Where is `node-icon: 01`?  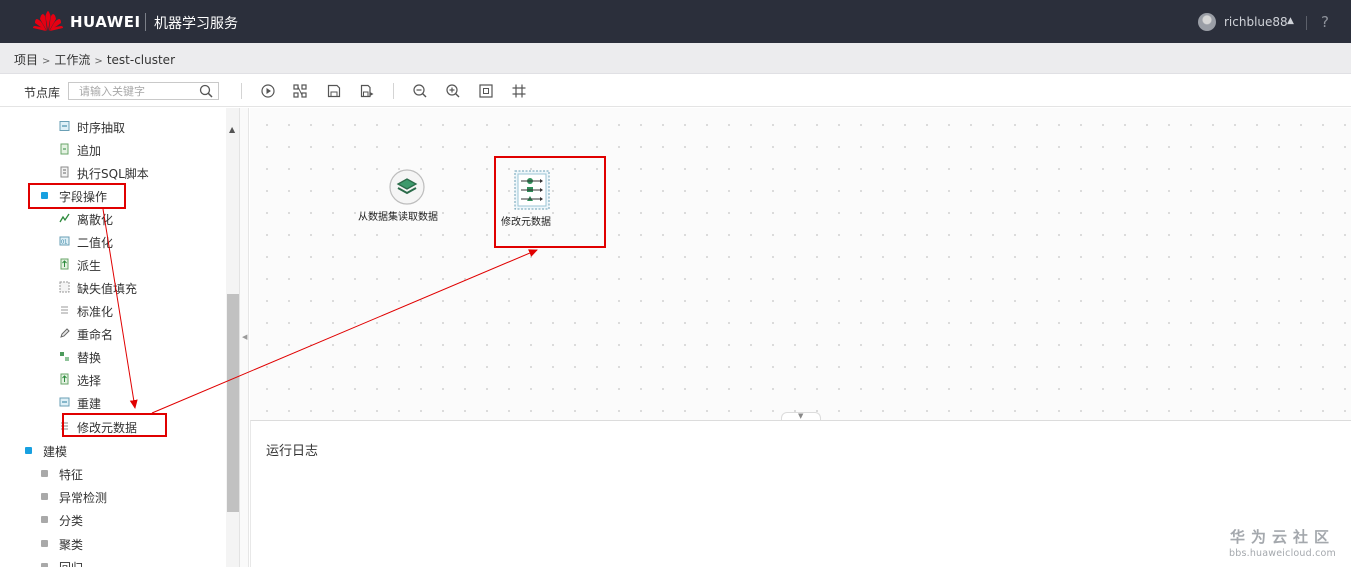 node-icon: 01 is located at coordinates (64, 241).